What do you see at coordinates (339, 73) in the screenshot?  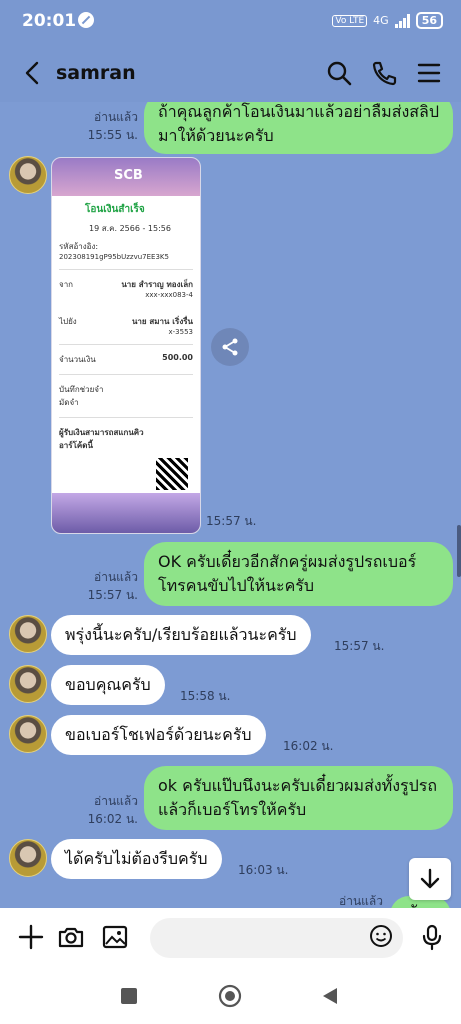 I see `search-icon` at bounding box center [339, 73].